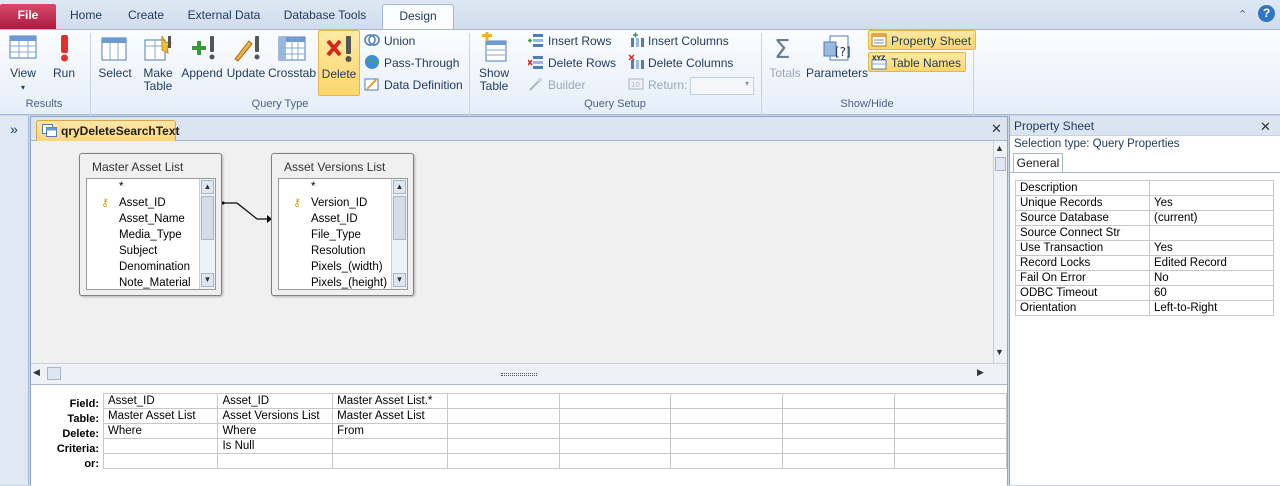  I want to click on delete-query-button: Delete, so click(339, 63).